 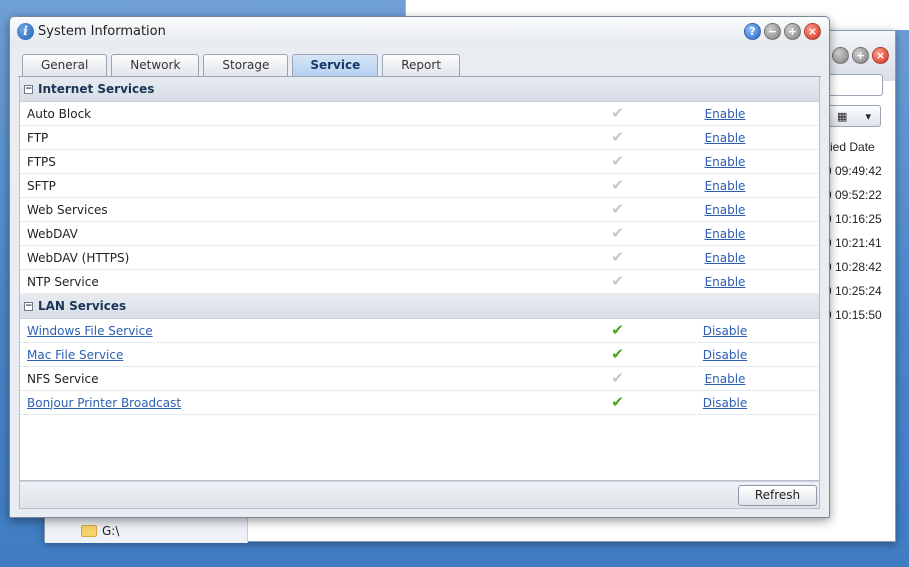 I want to click on background-window-controls: + ×, so click(x=860, y=55).